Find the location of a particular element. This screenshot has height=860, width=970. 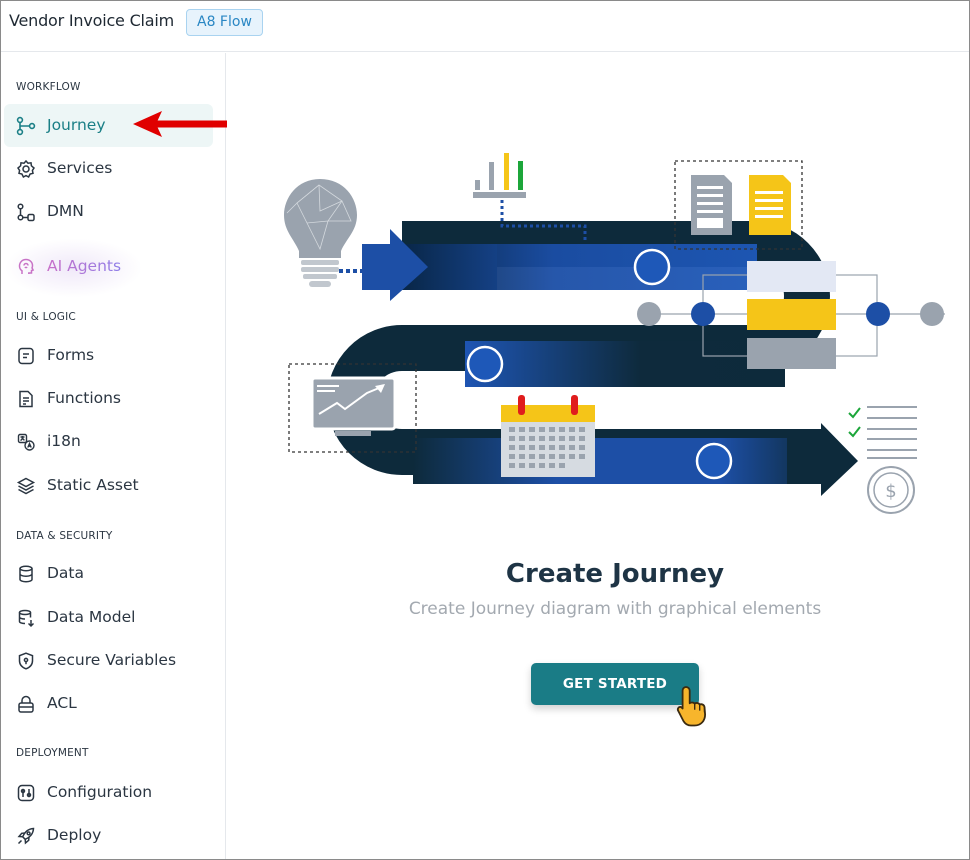

section-title-workflow: WORKFLOW is located at coordinates (48, 87).